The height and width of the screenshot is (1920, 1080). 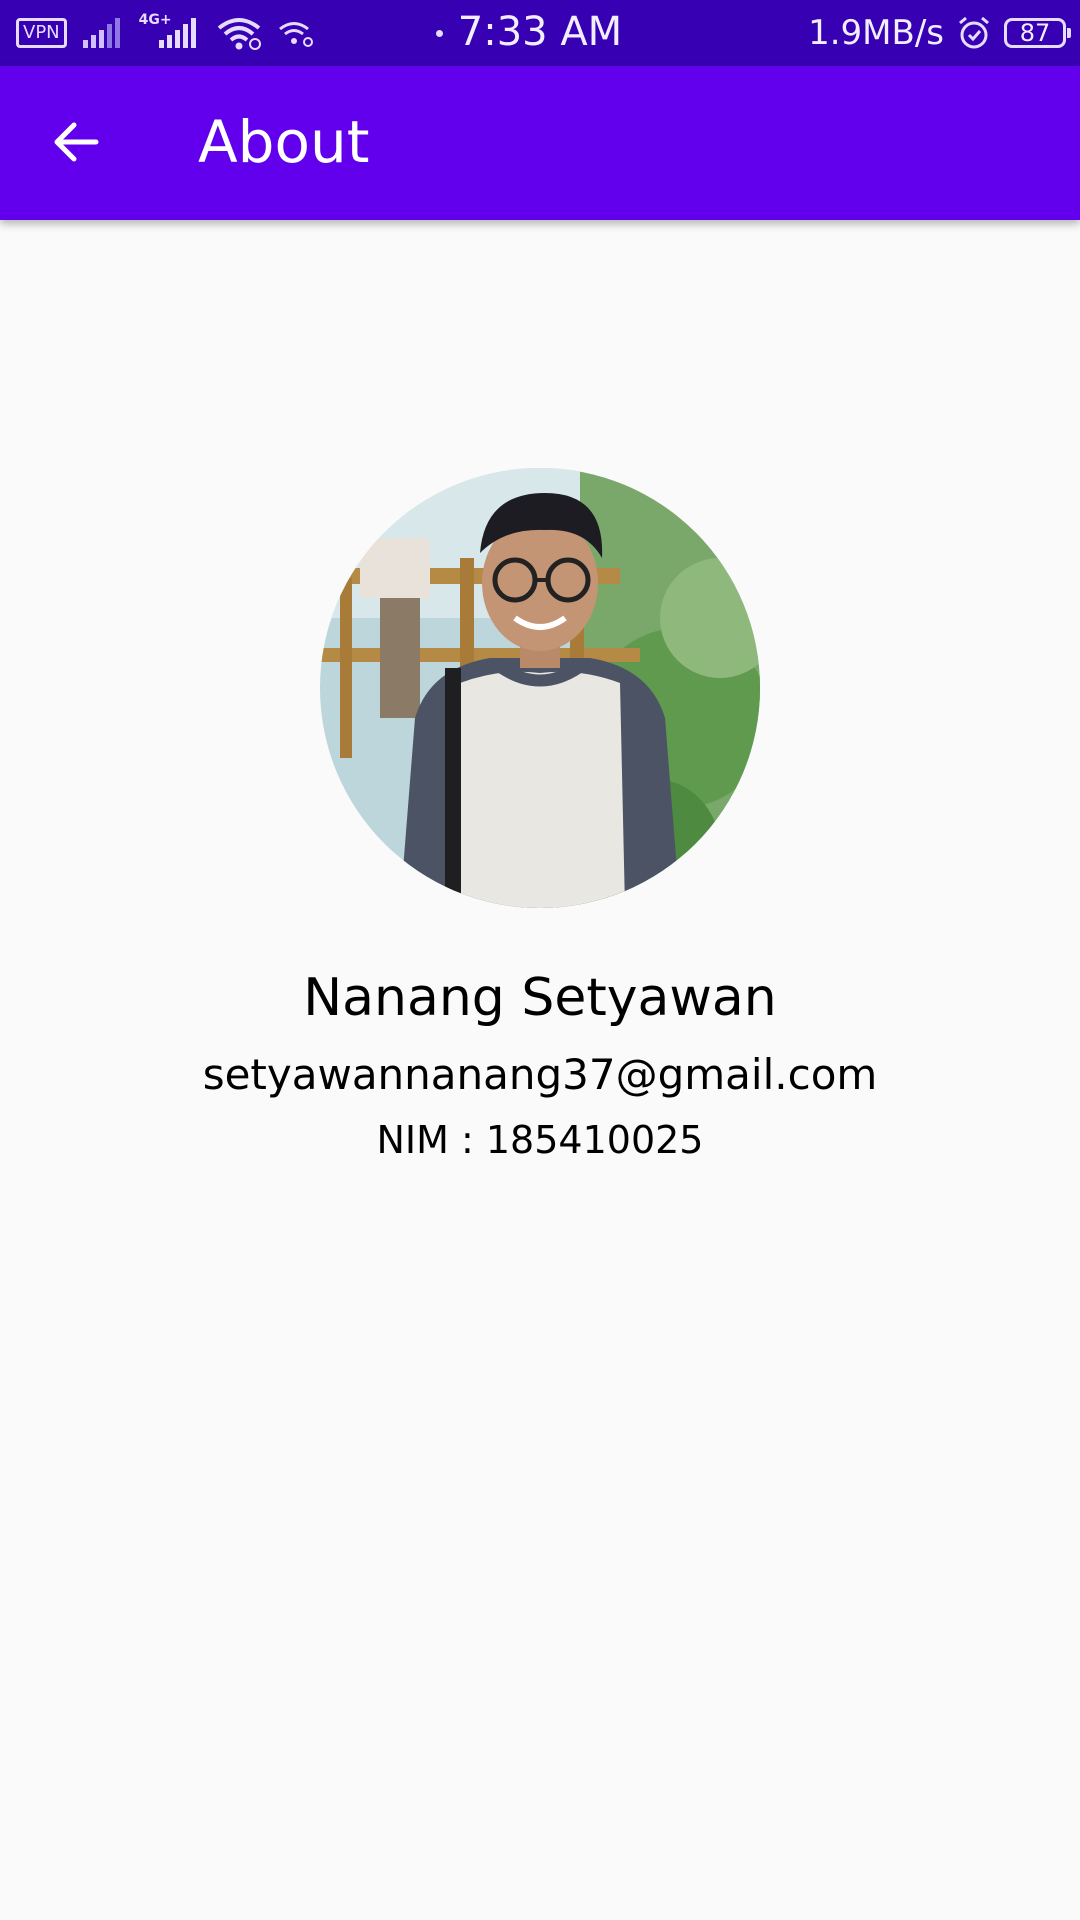 I want to click on back-button, so click(x=76, y=144).